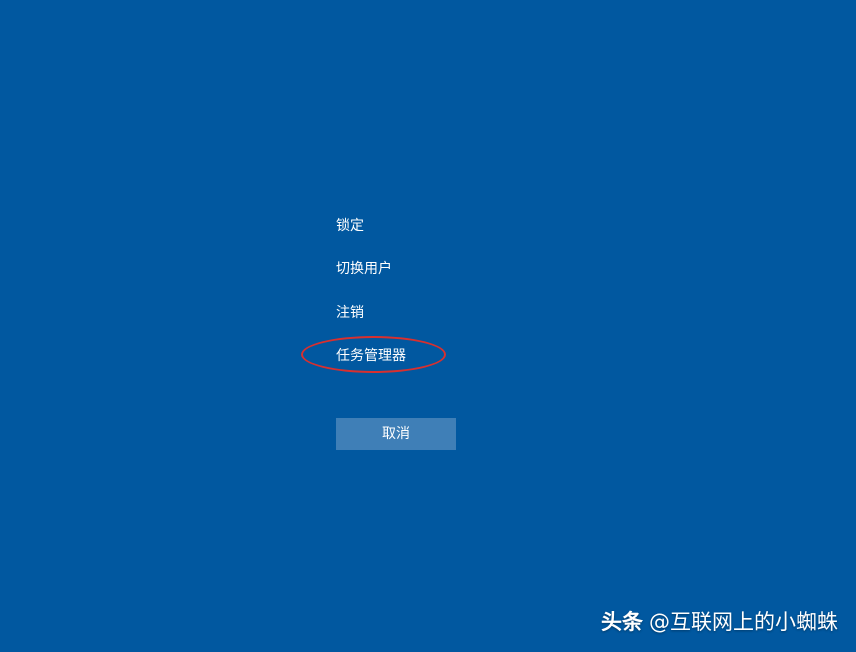 The image size is (856, 652). What do you see at coordinates (743, 622) in the screenshot?
I see `watermark-author: @互联网上的小蜘蛛` at bounding box center [743, 622].